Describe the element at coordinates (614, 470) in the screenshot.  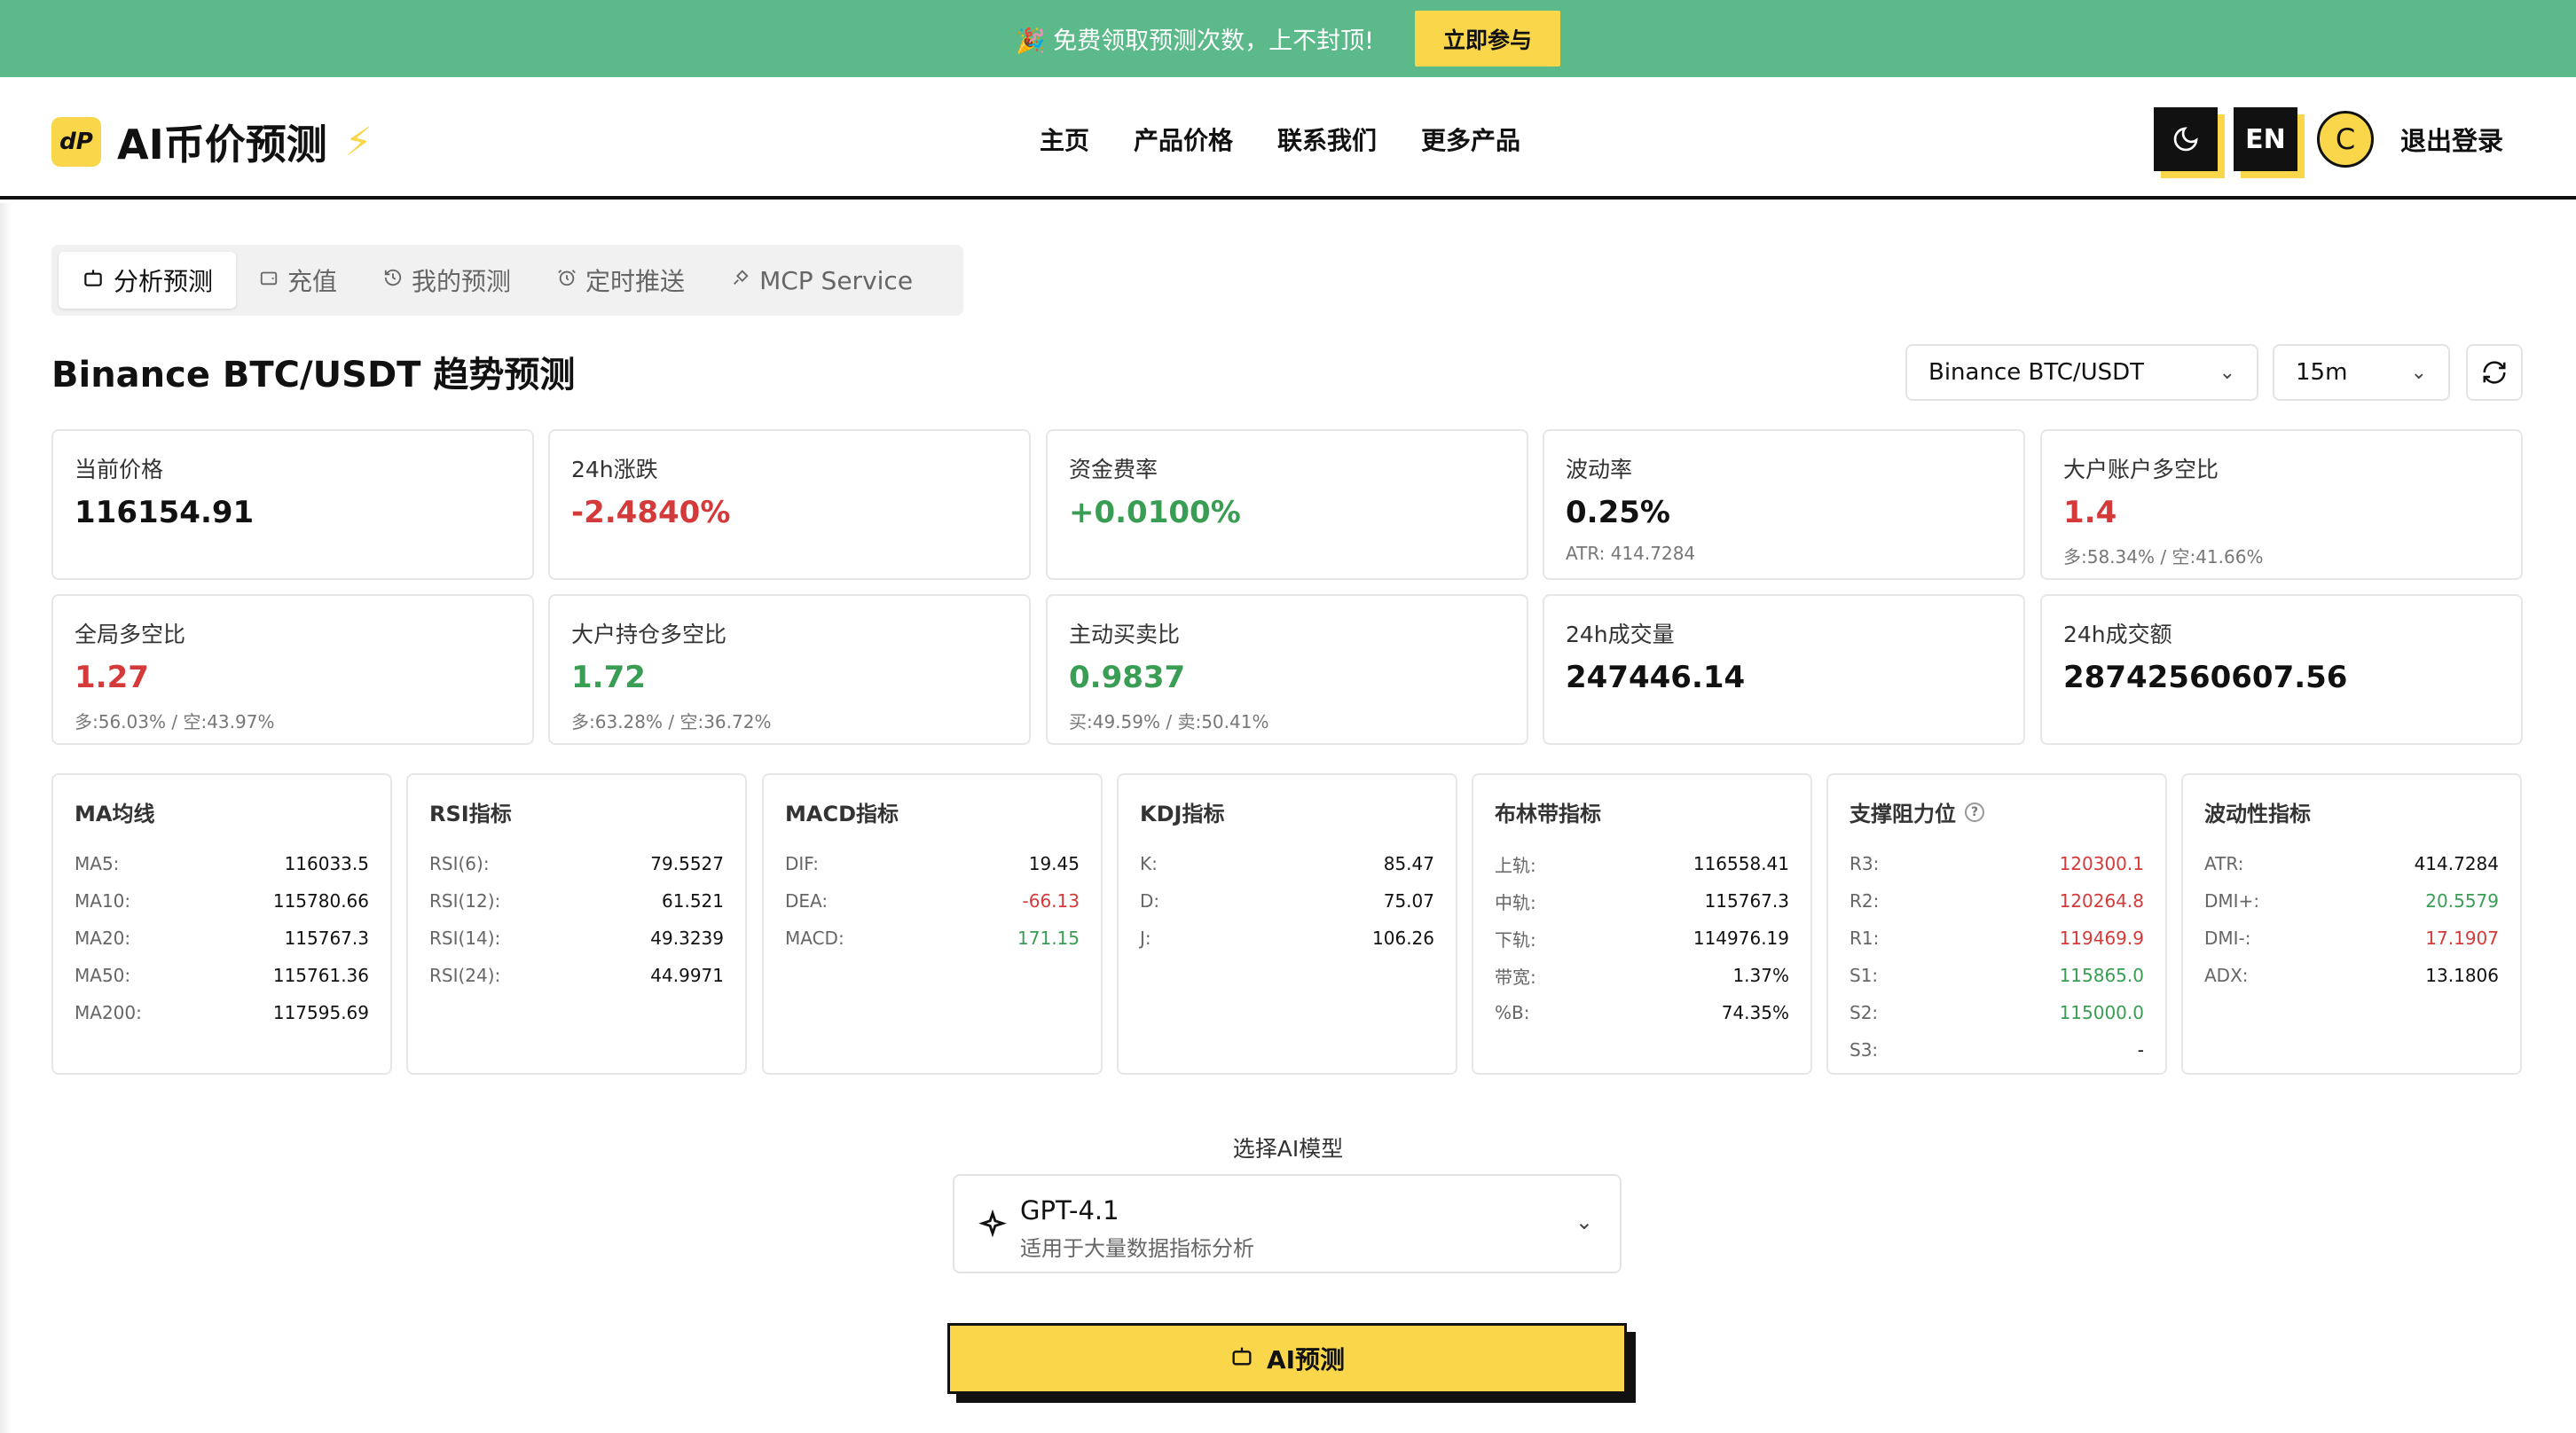
I see `stat-label: 24h涨跌` at that location.